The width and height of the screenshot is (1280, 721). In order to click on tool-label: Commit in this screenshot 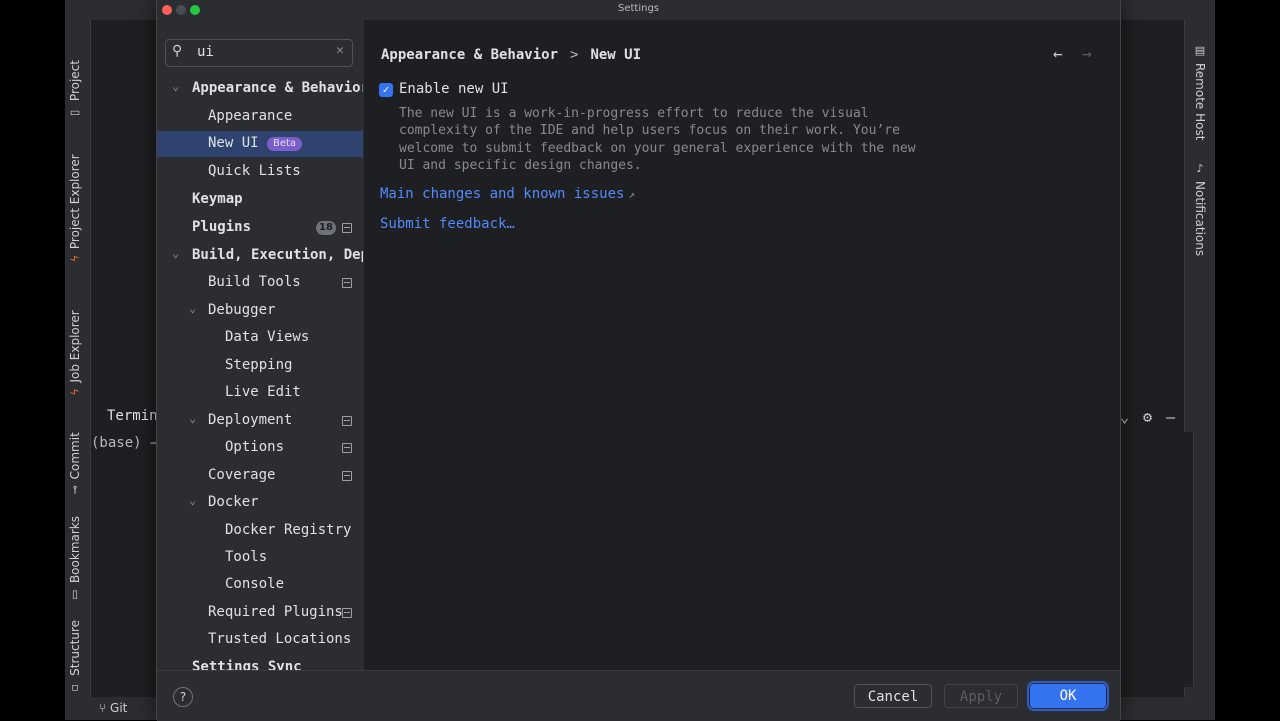, I will do `click(75, 456)`.